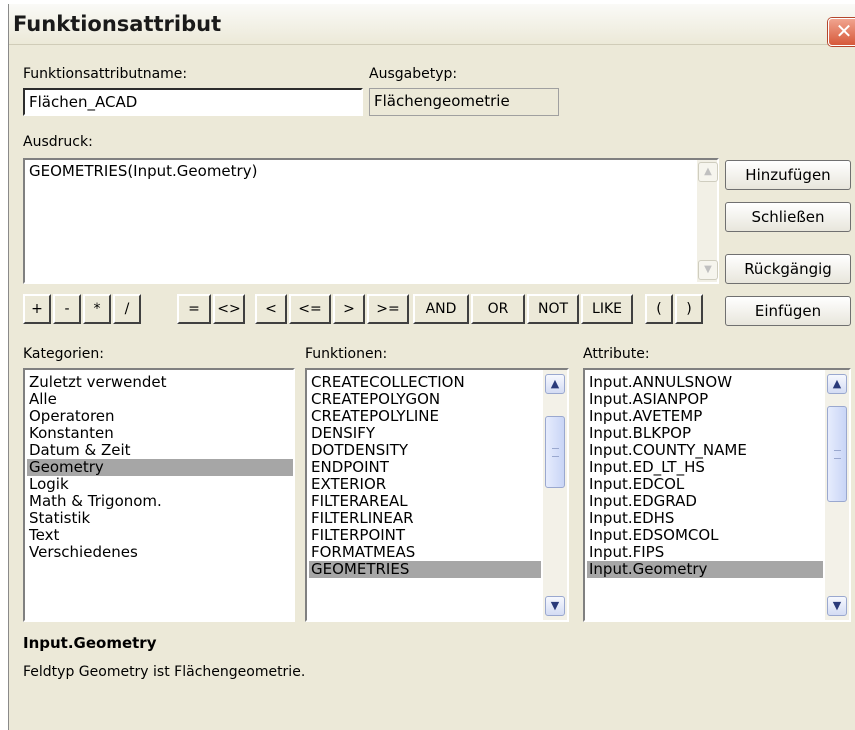  Describe the element at coordinates (105, 74) in the screenshot. I see `name-field-label: Funktionsattributname:` at that location.